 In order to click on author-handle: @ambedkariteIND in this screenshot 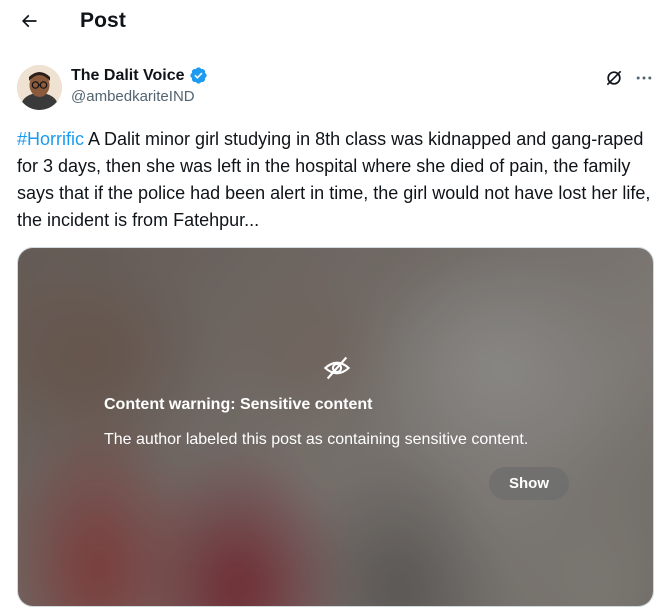, I will do `click(139, 96)`.